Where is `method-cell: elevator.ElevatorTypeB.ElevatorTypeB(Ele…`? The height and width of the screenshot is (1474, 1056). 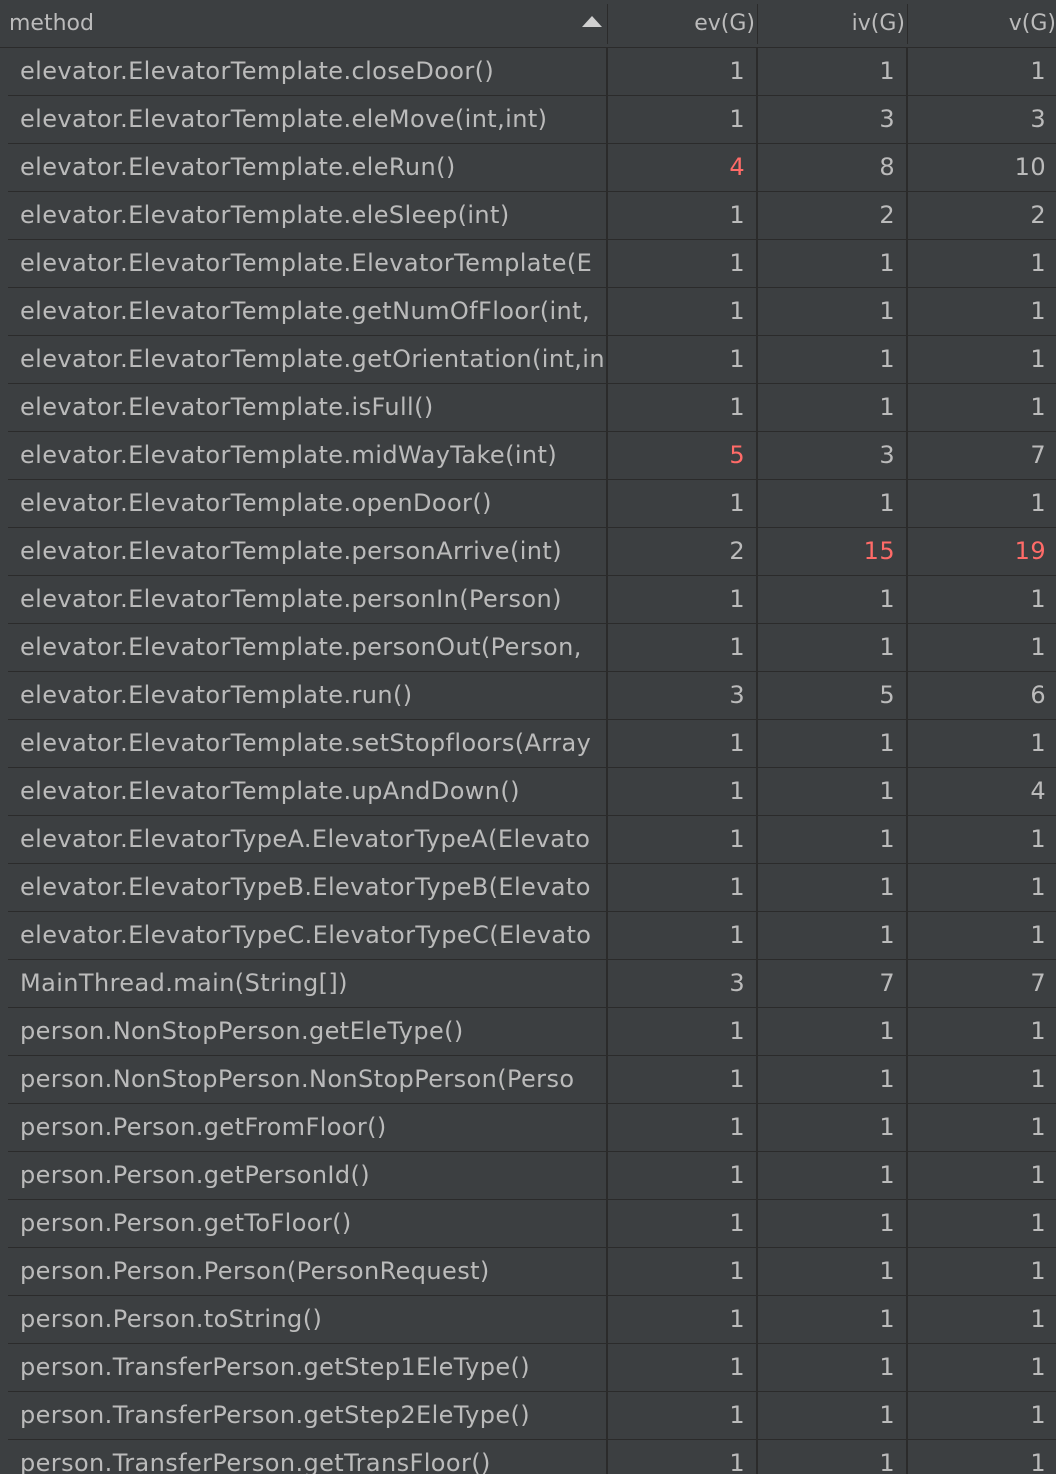 method-cell: elevator.ElevatorTypeB.ElevatorTypeB(Ele… is located at coordinates (305, 887).